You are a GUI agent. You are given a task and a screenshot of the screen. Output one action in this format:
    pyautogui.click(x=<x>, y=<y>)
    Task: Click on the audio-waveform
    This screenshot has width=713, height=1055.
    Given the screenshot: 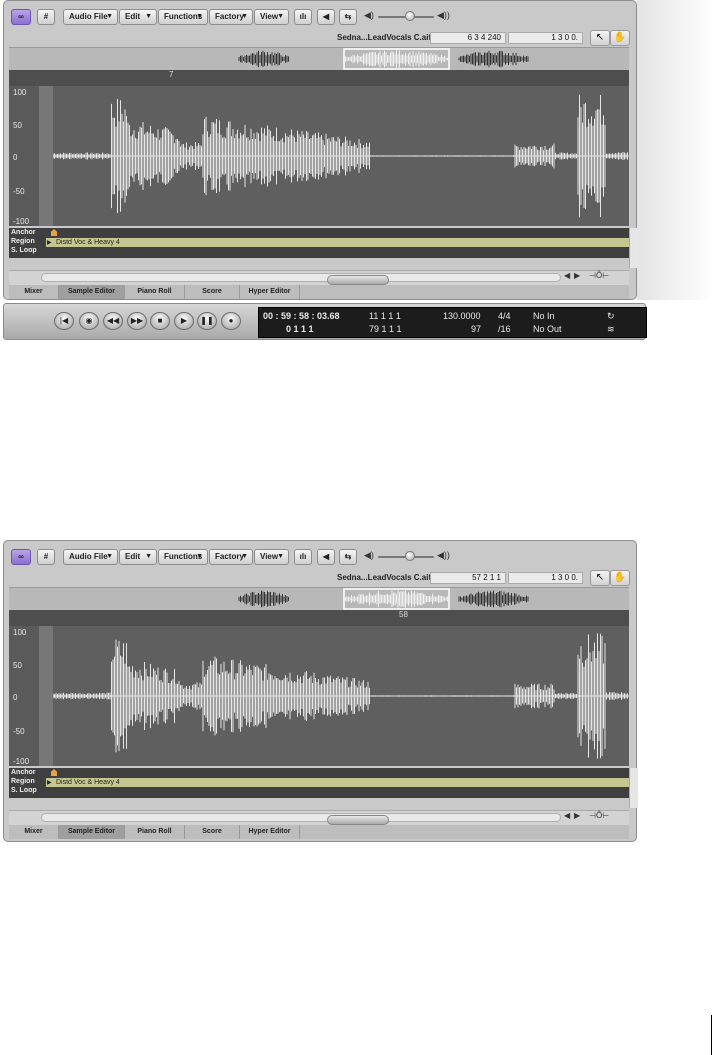 What is the action you would take?
    pyautogui.click(x=341, y=696)
    